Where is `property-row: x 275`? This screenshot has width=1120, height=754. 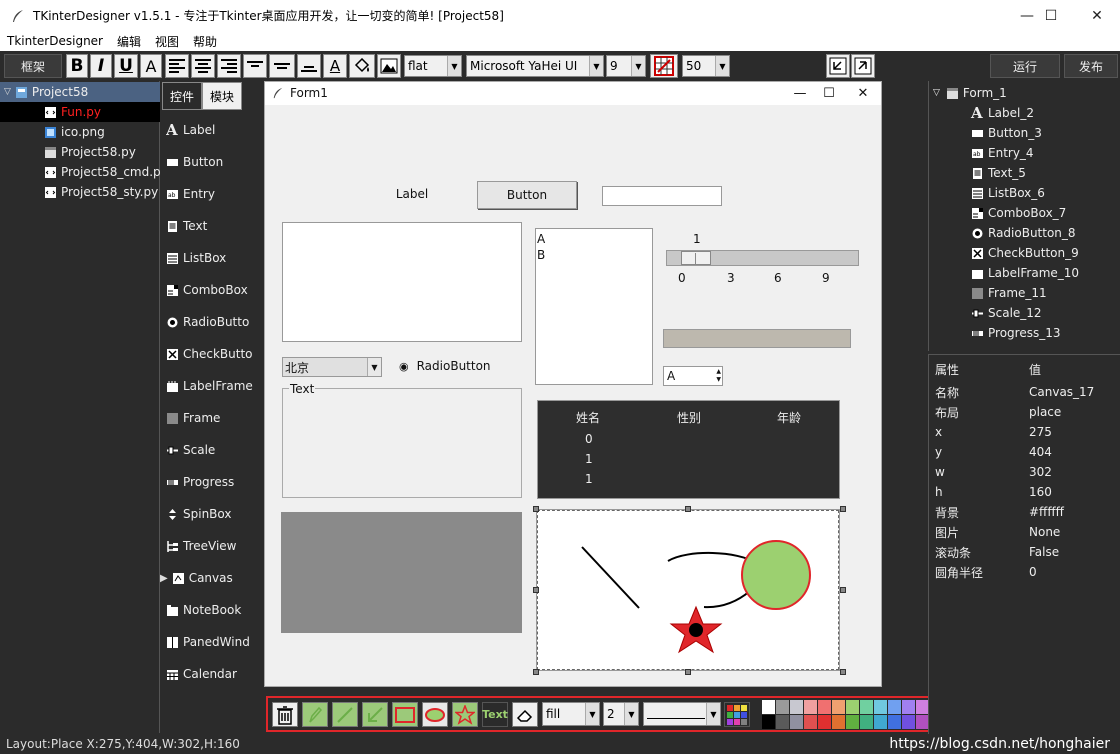
property-row: x 275 is located at coordinates (993, 432).